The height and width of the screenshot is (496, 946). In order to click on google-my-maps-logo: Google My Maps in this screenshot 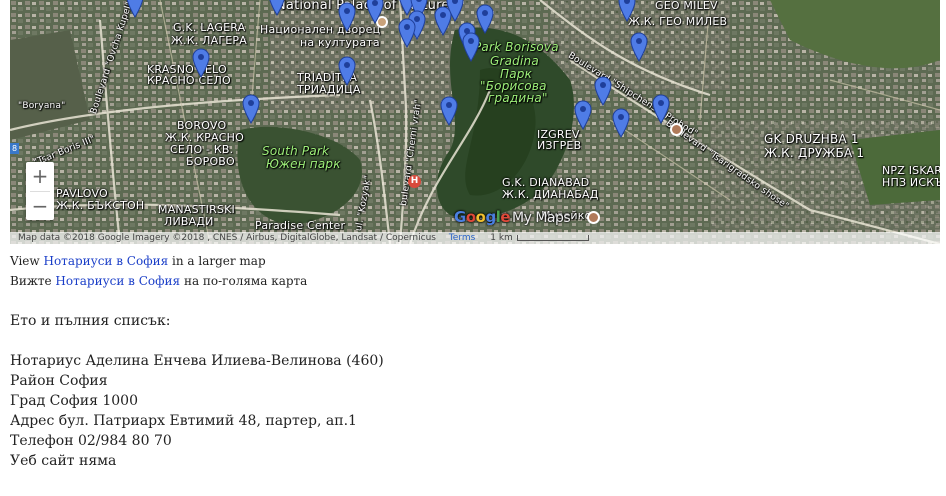, I will do `click(512, 217)`.